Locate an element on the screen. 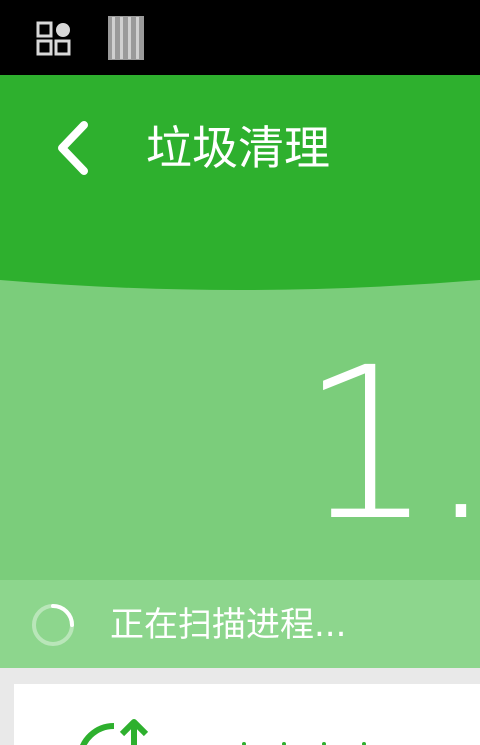 This screenshot has width=480, height=745. status-bar is located at coordinates (240, 37).